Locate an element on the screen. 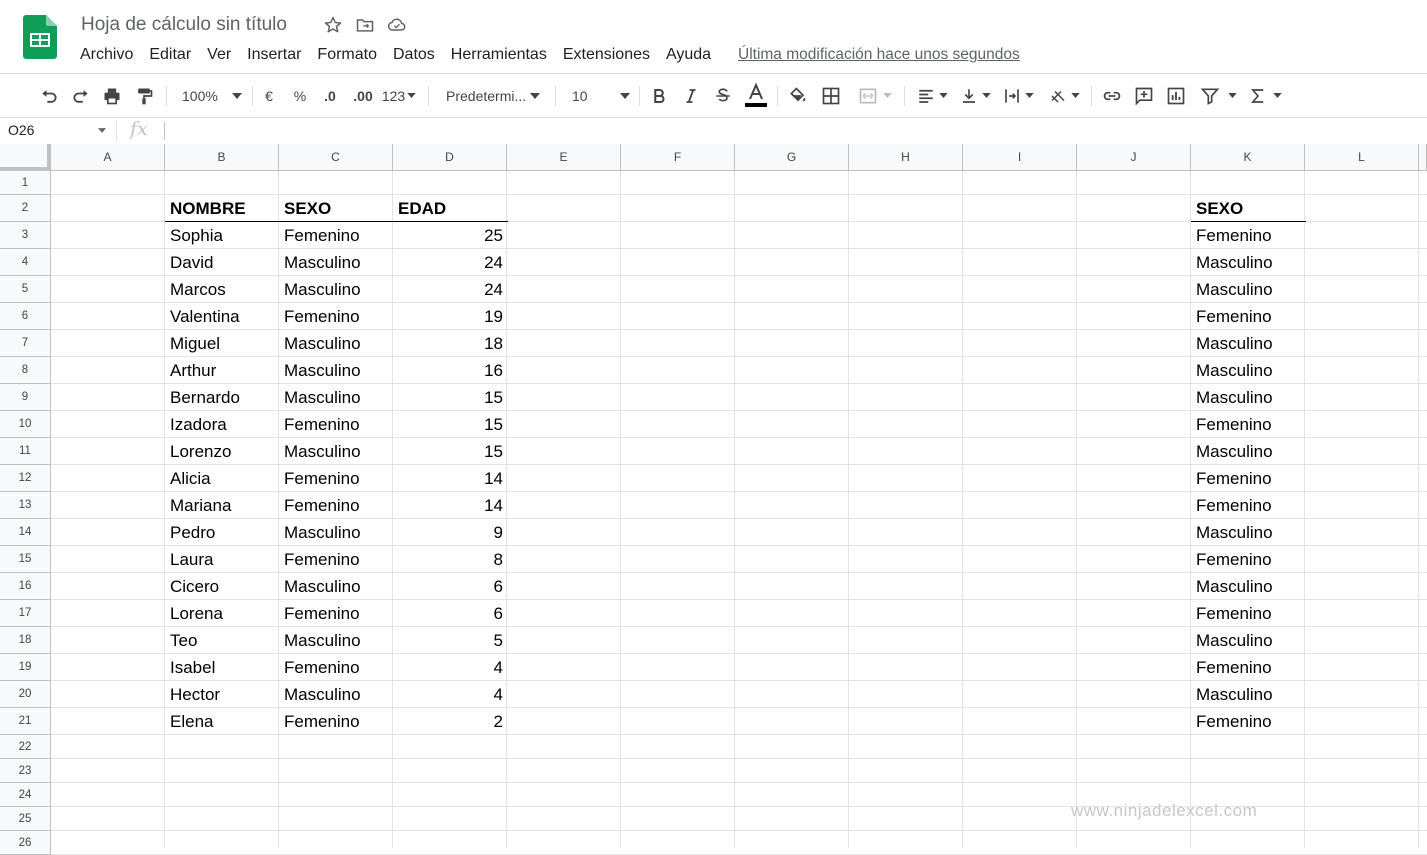 This screenshot has height=855, width=1427. row-header: 5 is located at coordinates (25, 289).